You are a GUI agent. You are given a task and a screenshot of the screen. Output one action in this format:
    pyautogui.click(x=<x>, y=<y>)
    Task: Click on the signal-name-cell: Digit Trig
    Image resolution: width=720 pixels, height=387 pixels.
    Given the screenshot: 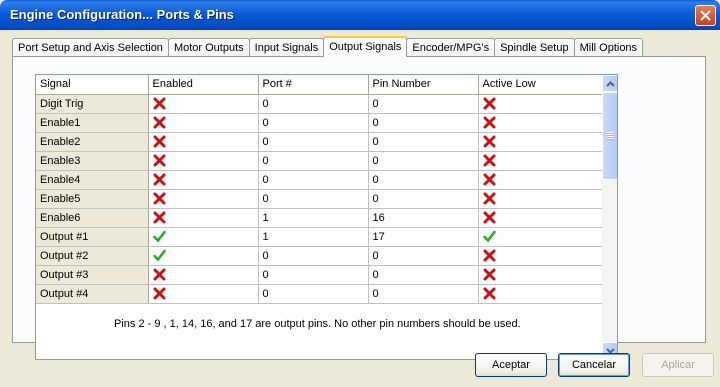 What is the action you would take?
    pyautogui.click(x=92, y=104)
    